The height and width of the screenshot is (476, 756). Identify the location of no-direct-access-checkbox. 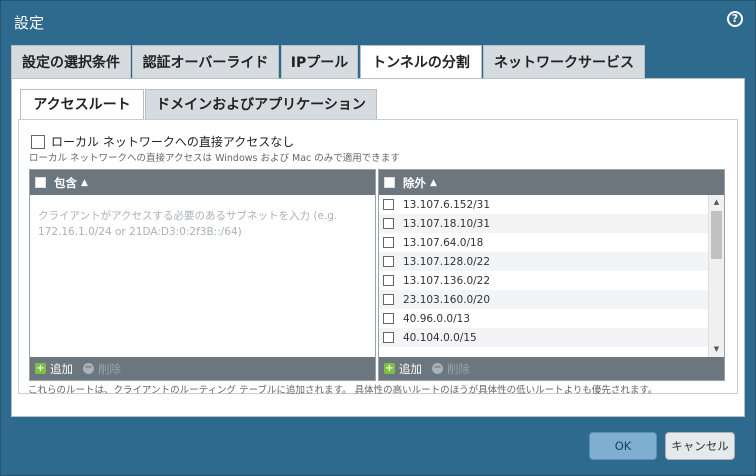
(38, 141).